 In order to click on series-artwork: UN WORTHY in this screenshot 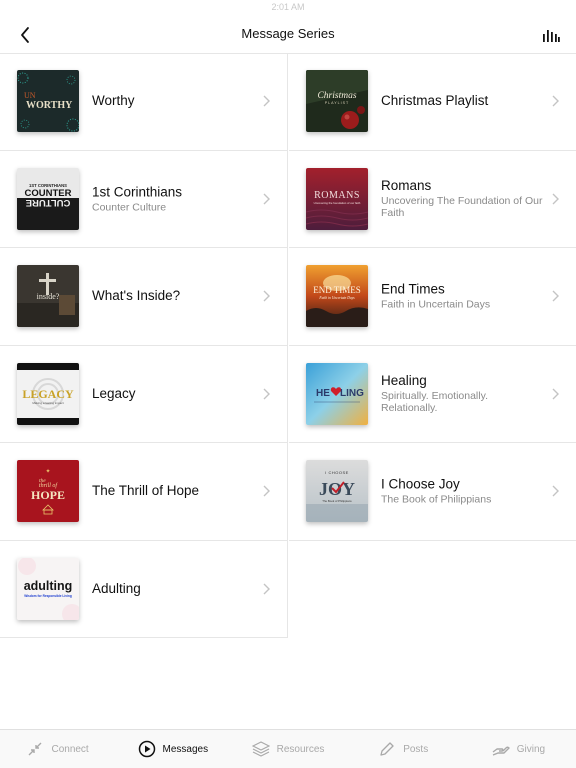, I will do `click(48, 101)`.